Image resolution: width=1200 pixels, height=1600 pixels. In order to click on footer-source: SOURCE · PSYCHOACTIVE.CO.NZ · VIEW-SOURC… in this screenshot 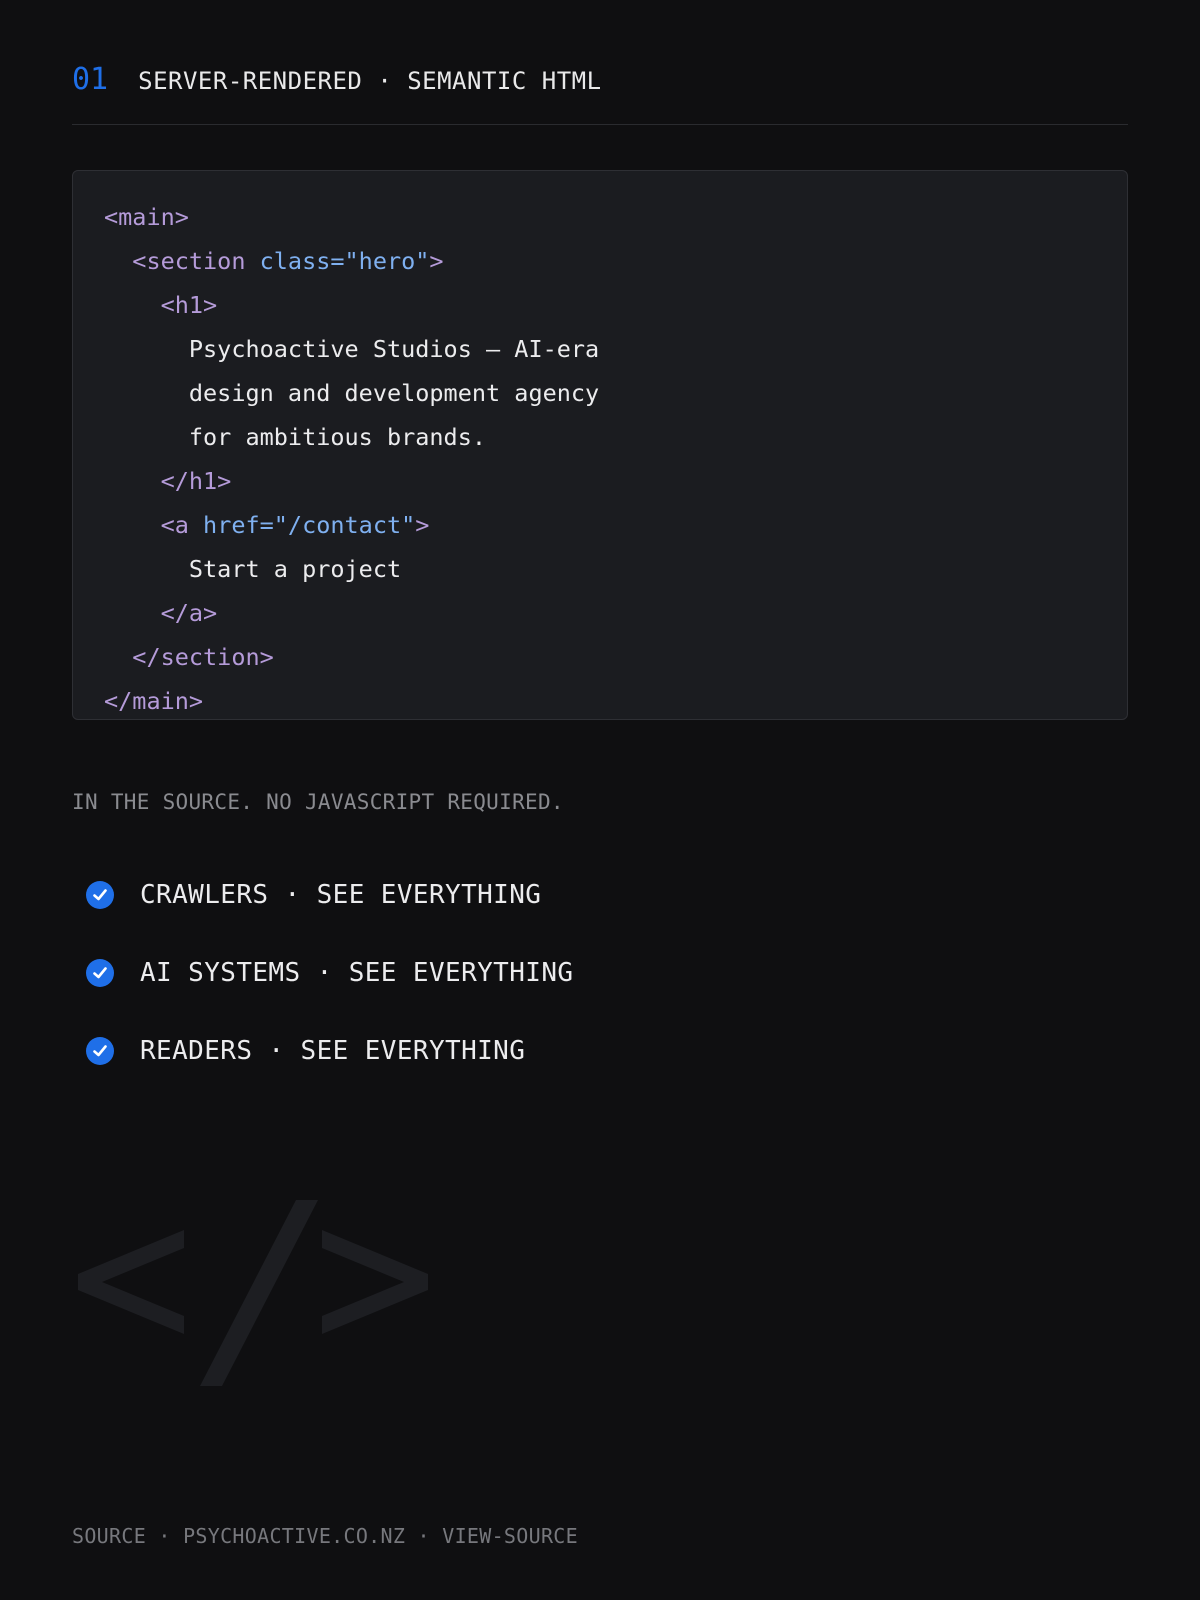, I will do `click(325, 1536)`.